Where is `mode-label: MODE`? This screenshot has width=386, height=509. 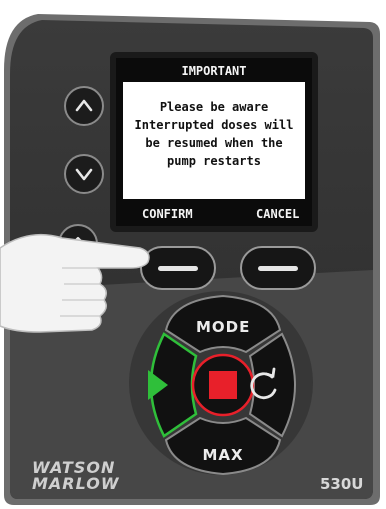 mode-label: MODE is located at coordinates (223, 327).